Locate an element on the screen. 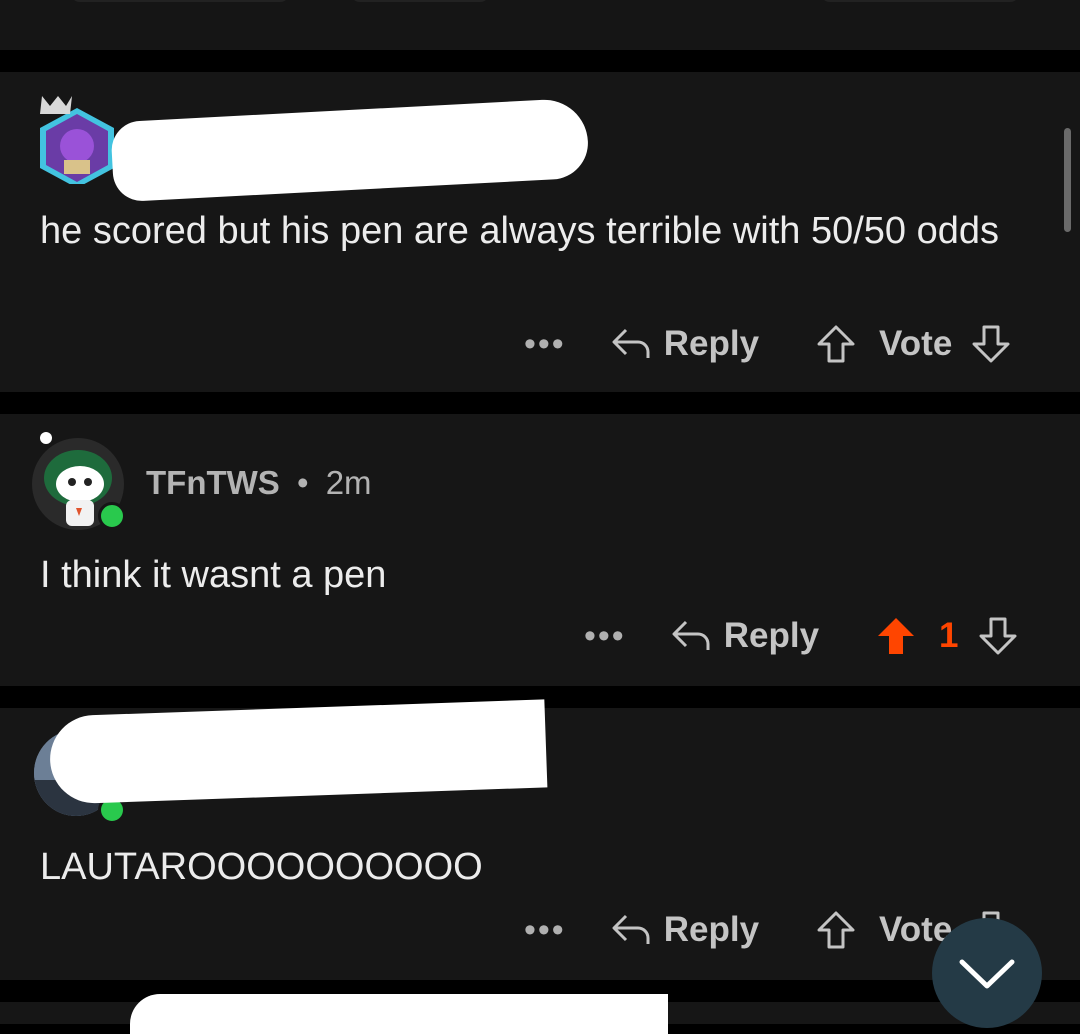  comment-card is located at coordinates (540, 1014).